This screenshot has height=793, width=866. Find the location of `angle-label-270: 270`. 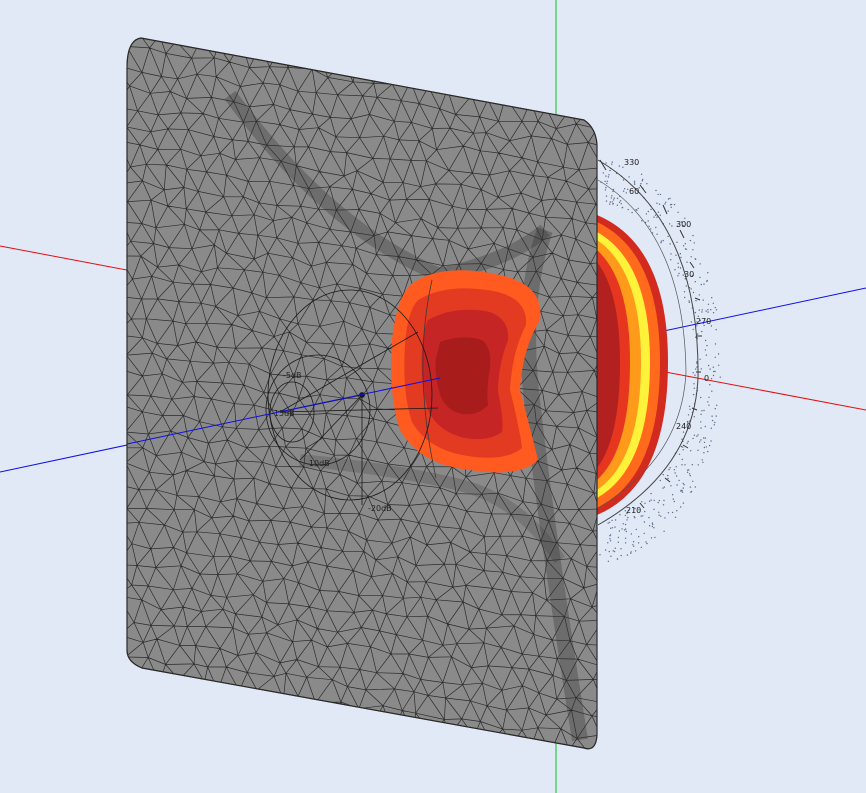

angle-label-270: 270 is located at coordinates (703, 321).